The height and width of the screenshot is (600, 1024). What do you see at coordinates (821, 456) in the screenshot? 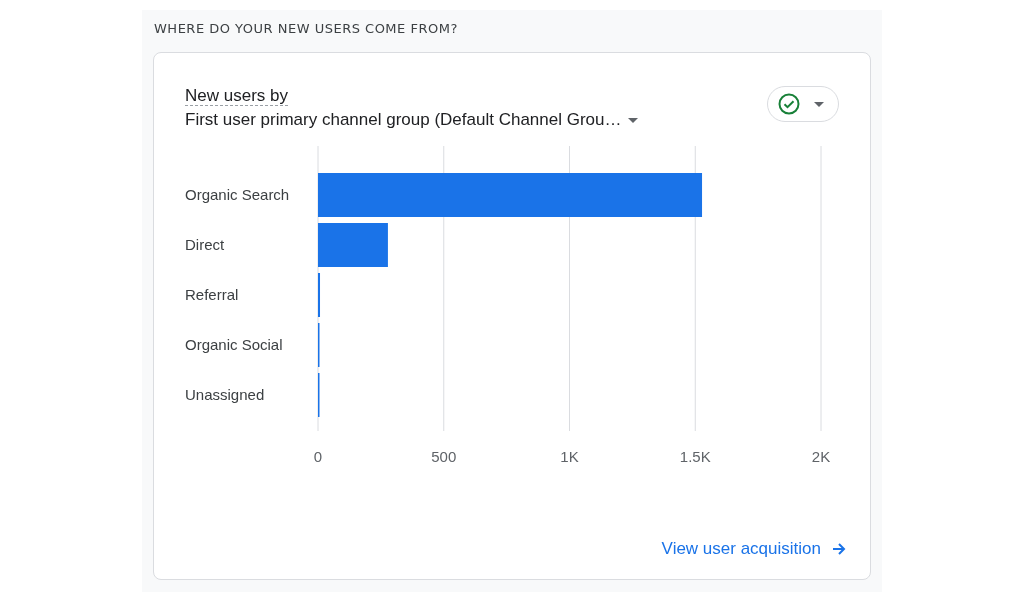
I see `axis-tick-label: 2K` at bounding box center [821, 456].